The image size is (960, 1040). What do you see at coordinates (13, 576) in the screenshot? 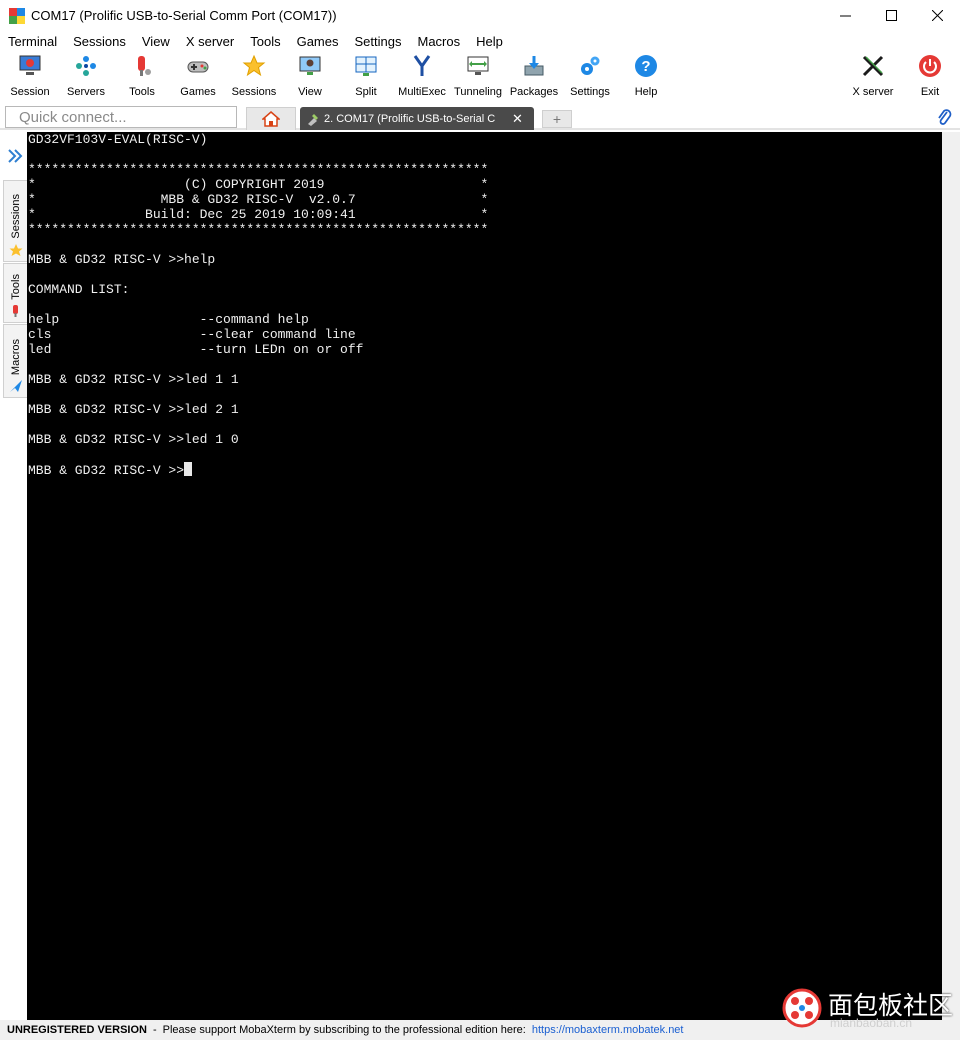
I see `side-panel: Sessions Tools Macros` at bounding box center [13, 576].